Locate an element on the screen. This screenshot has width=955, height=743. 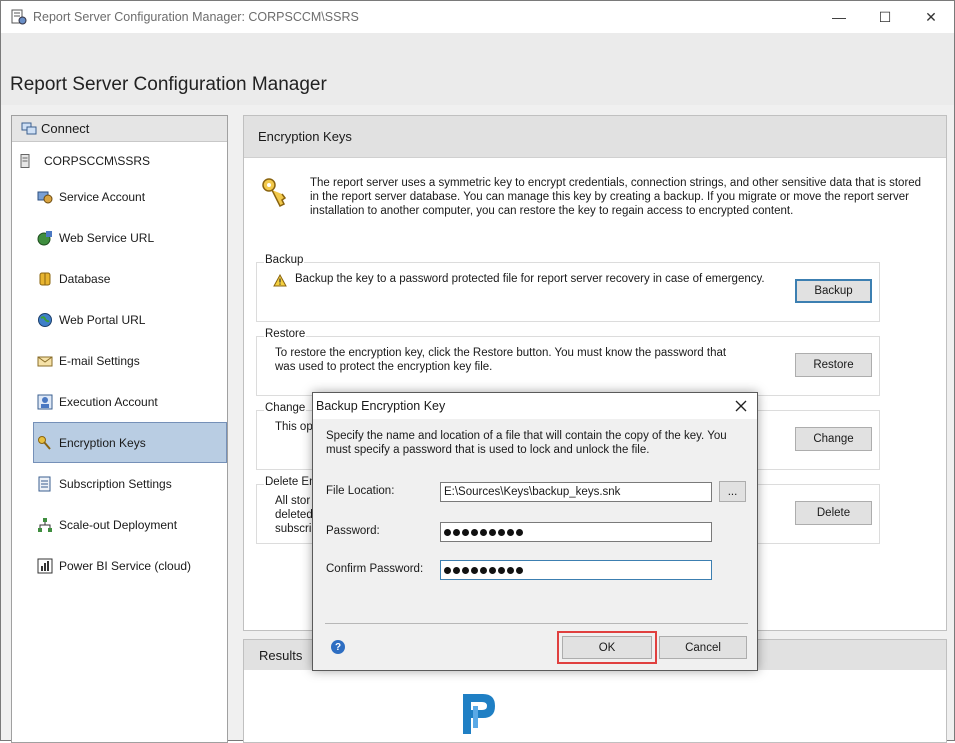
dialog-close-icon is located at coordinates (741, 406).